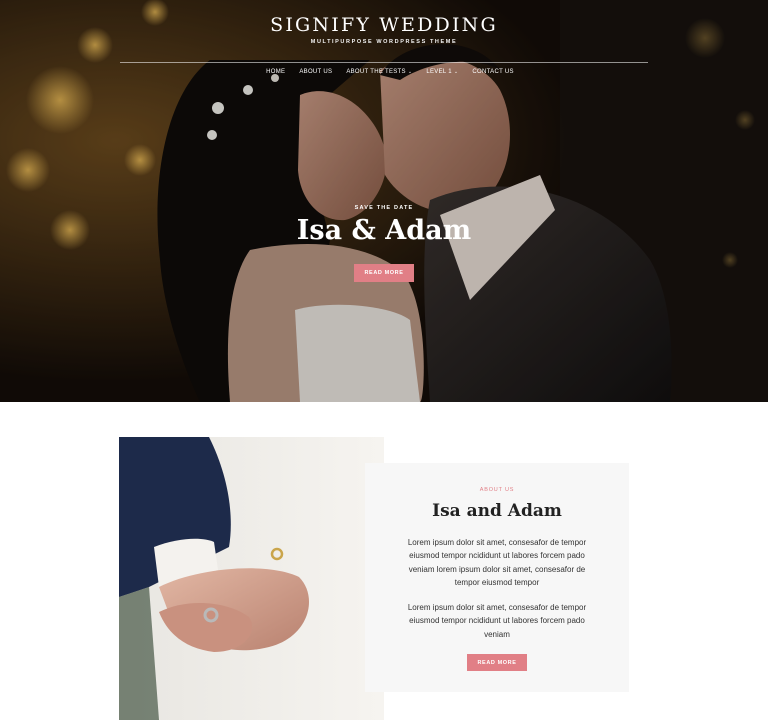  I want to click on nav-item-level-1: LEVEL 1 ⌄, so click(442, 72).